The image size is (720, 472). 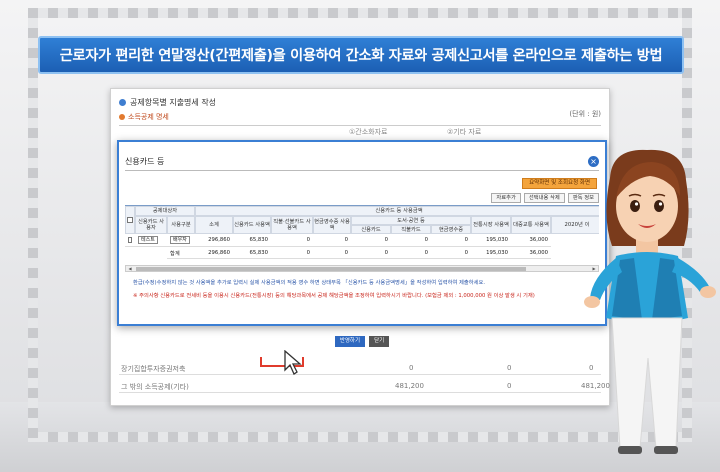 I want to click on header-market-debit: 직불카드, so click(x=411, y=229).